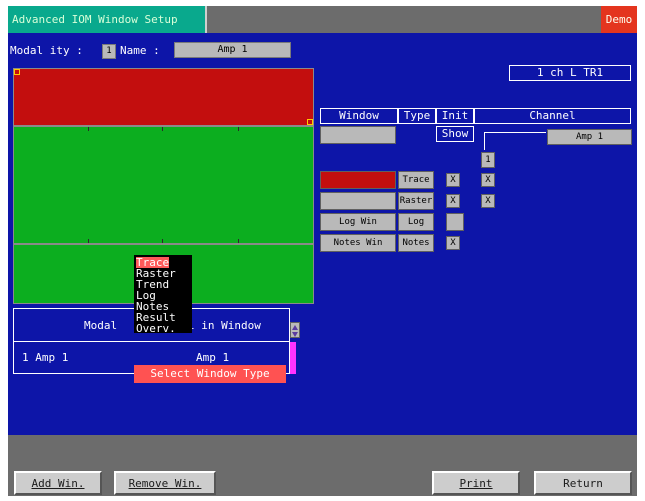  I want to click on row-window-value: Amp 1, so click(213, 357).